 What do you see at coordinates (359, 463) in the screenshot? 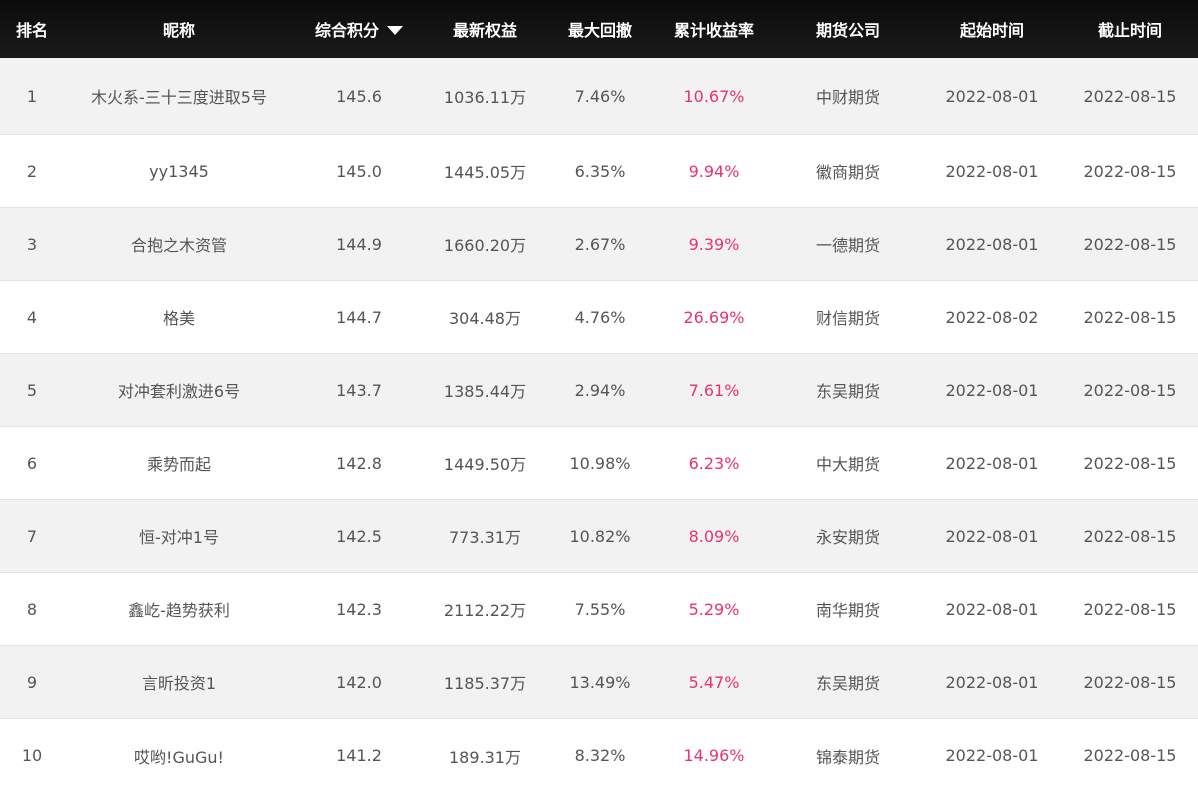
I see `cell-score: 142.8` at bounding box center [359, 463].